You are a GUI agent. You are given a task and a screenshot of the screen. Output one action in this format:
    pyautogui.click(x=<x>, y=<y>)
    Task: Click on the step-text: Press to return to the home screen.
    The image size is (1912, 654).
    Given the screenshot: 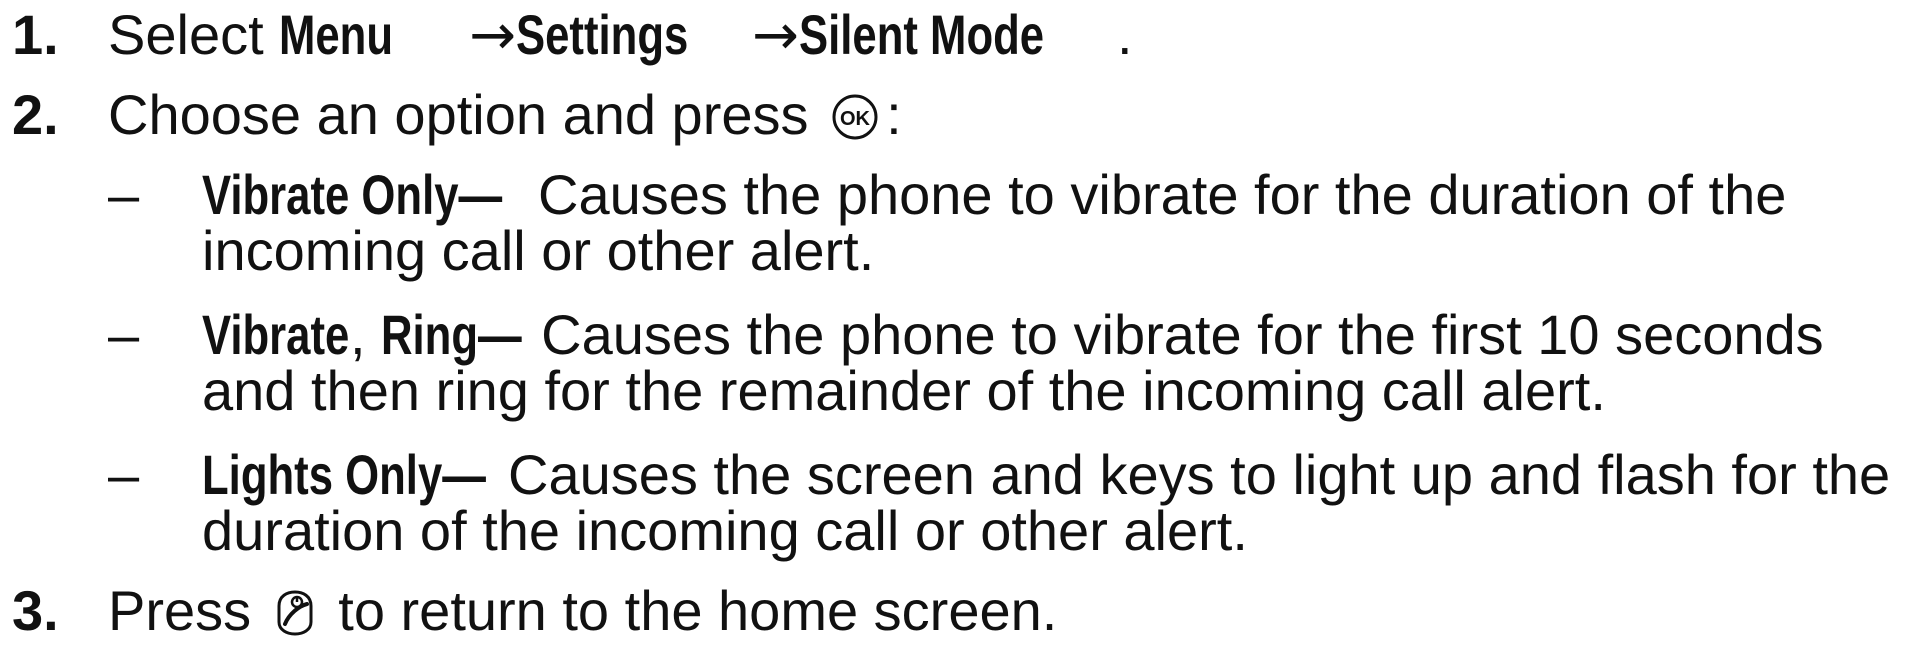 What is the action you would take?
    pyautogui.click(x=582, y=615)
    